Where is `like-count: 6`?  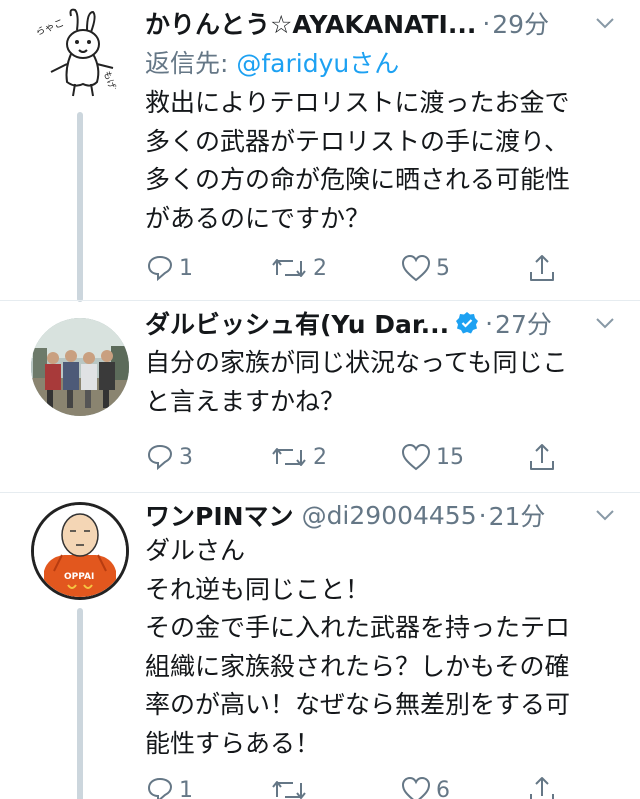 like-count: 6 is located at coordinates (443, 788).